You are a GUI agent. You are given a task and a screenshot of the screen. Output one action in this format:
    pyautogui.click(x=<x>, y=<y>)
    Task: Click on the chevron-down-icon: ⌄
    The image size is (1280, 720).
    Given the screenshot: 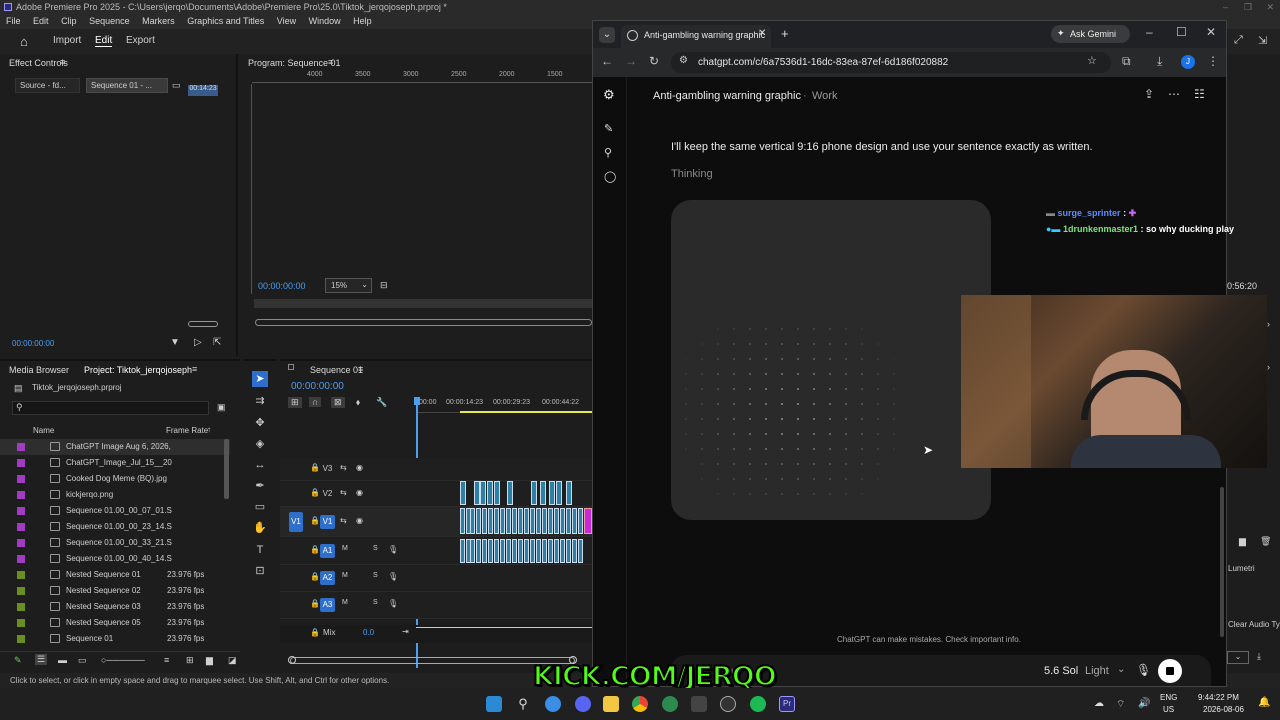 What is the action you would take?
    pyautogui.click(x=1121, y=669)
    